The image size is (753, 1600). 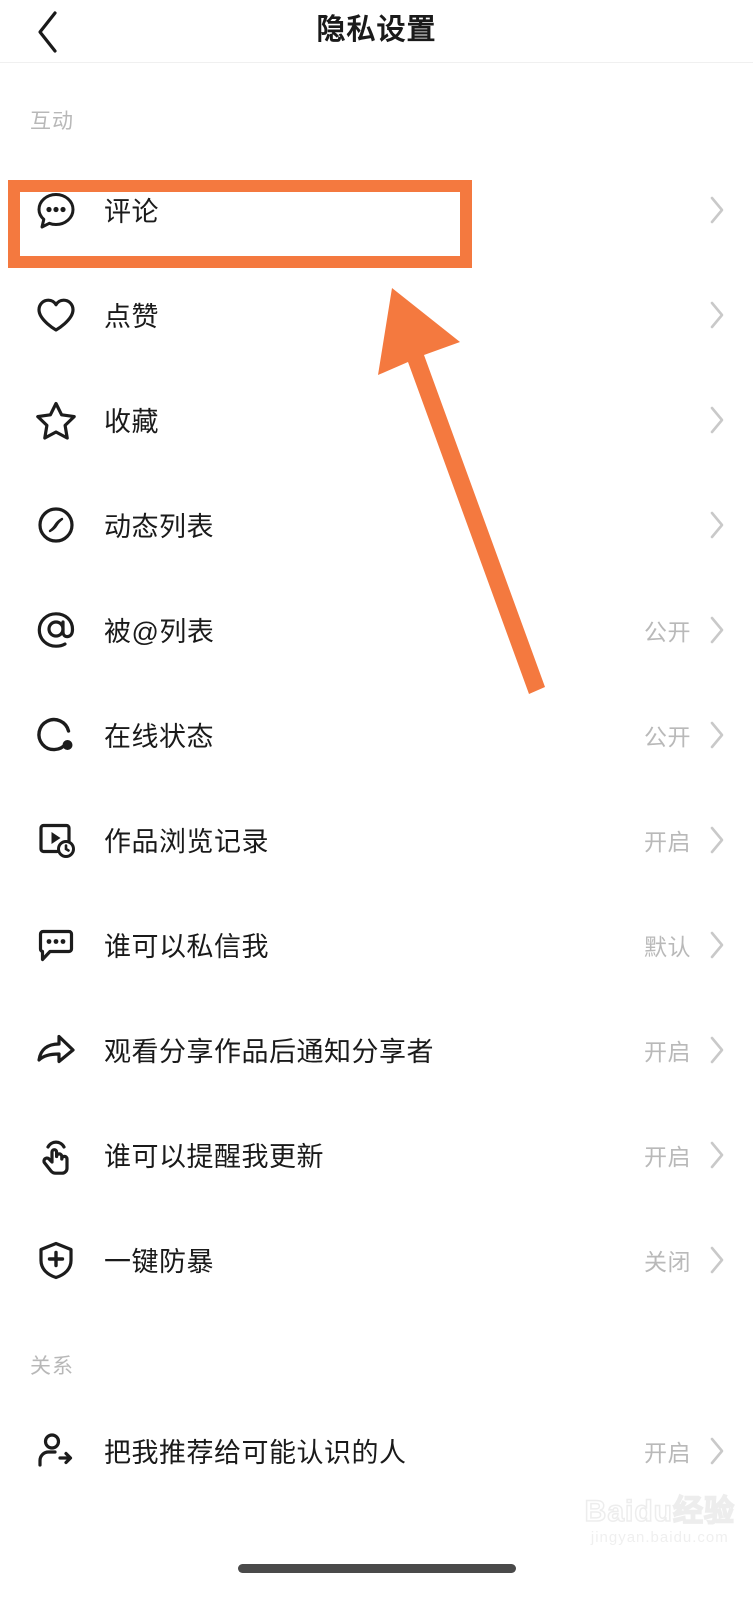 I want to click on row-view-history: 作品浏览记录 开启, so click(x=376, y=839).